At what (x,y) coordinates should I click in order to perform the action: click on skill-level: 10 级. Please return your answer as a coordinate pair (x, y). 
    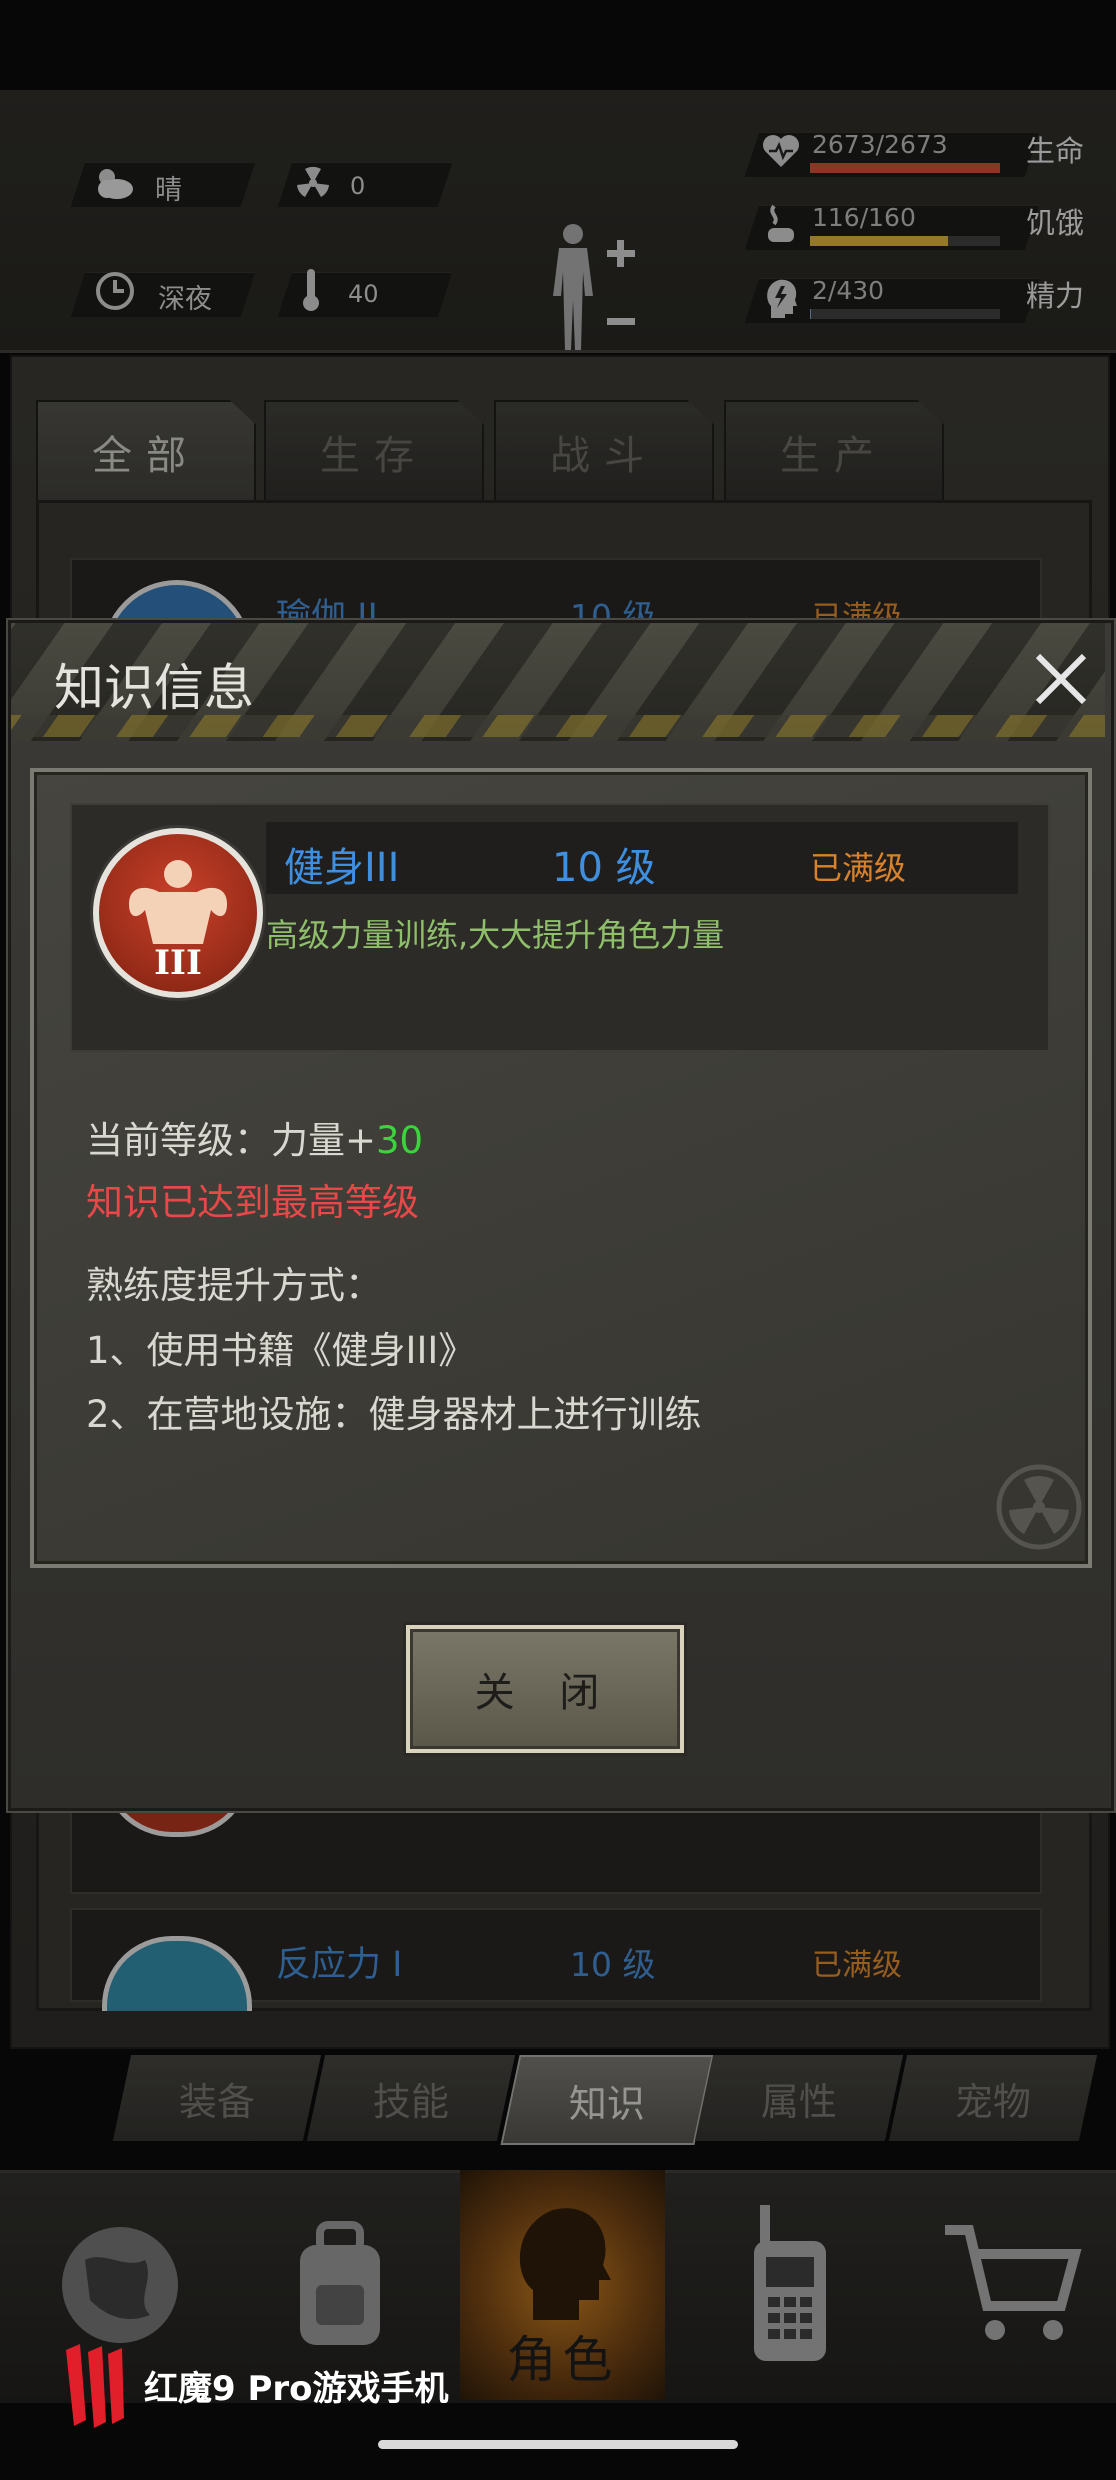
    Looking at the image, I should click on (604, 868).